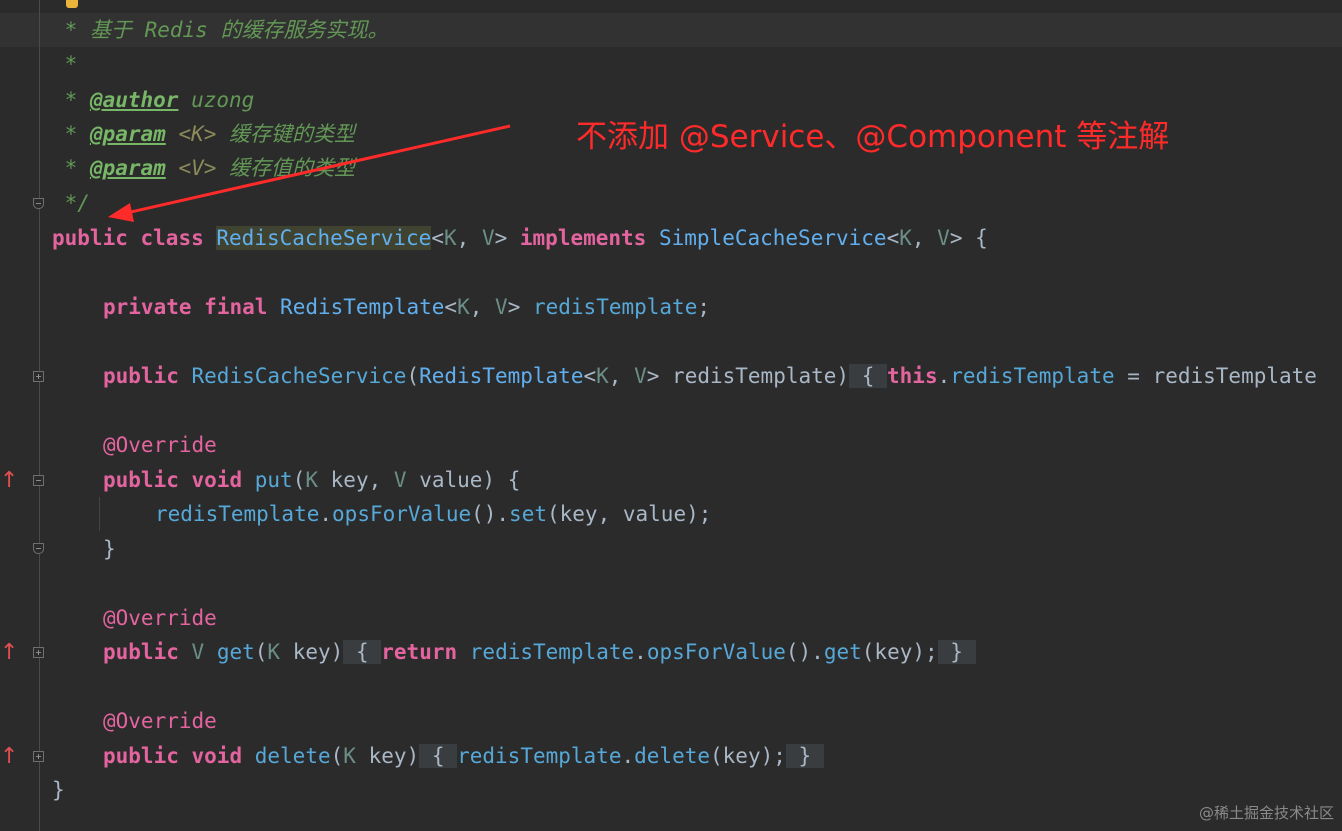 This screenshot has height=831, width=1342. I want to click on callout-text: 不添加 @Service、@Component 等注解, so click(873, 137).